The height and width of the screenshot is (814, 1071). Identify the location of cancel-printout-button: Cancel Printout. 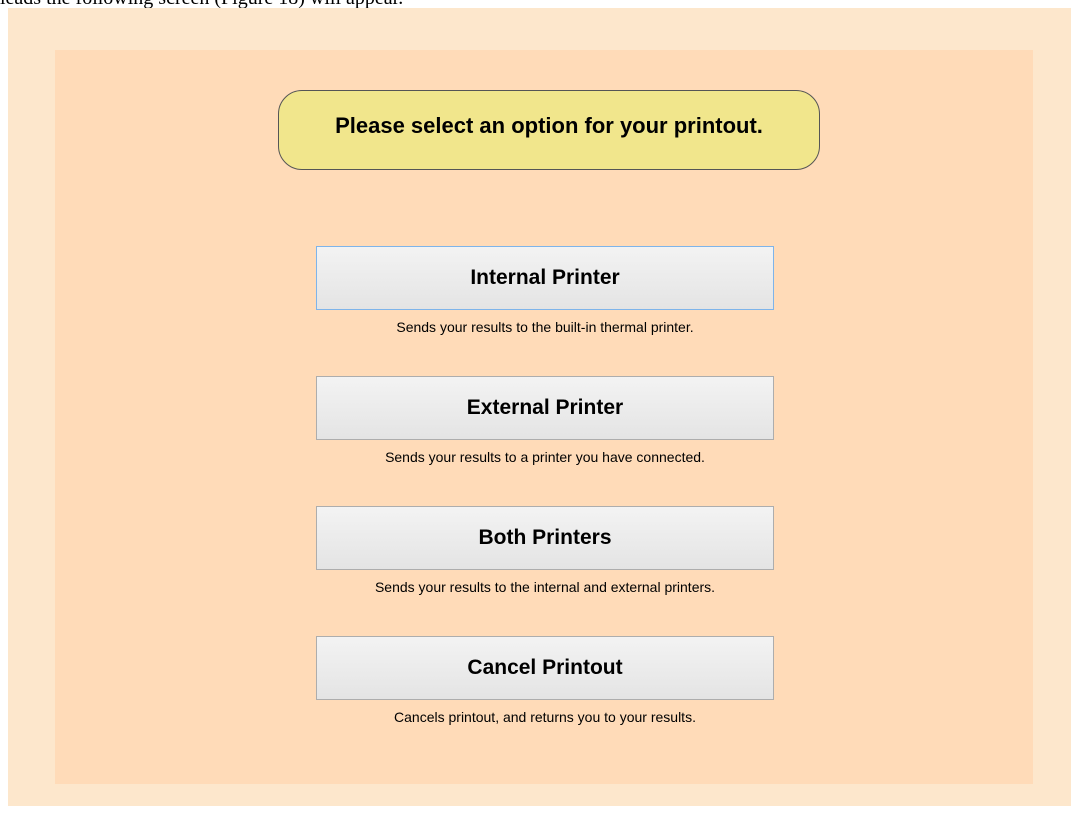
(545, 668).